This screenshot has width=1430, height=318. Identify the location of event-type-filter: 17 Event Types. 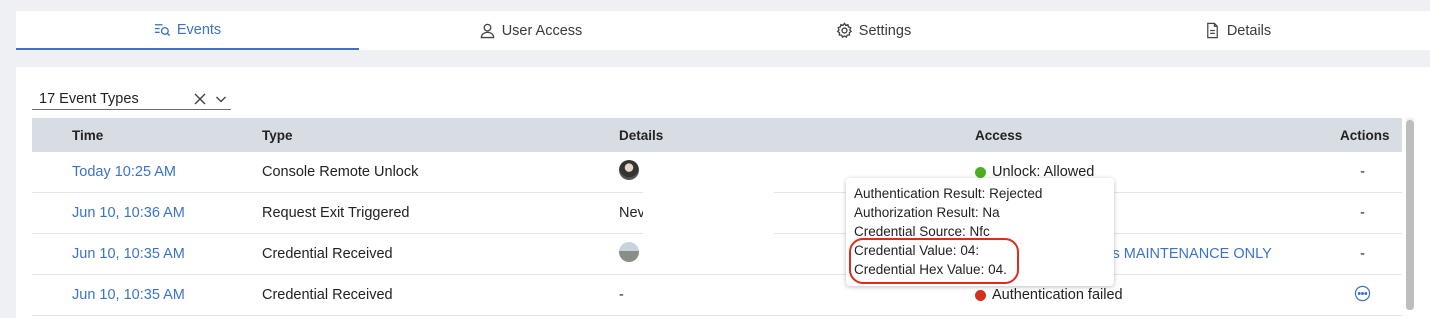
(131, 99).